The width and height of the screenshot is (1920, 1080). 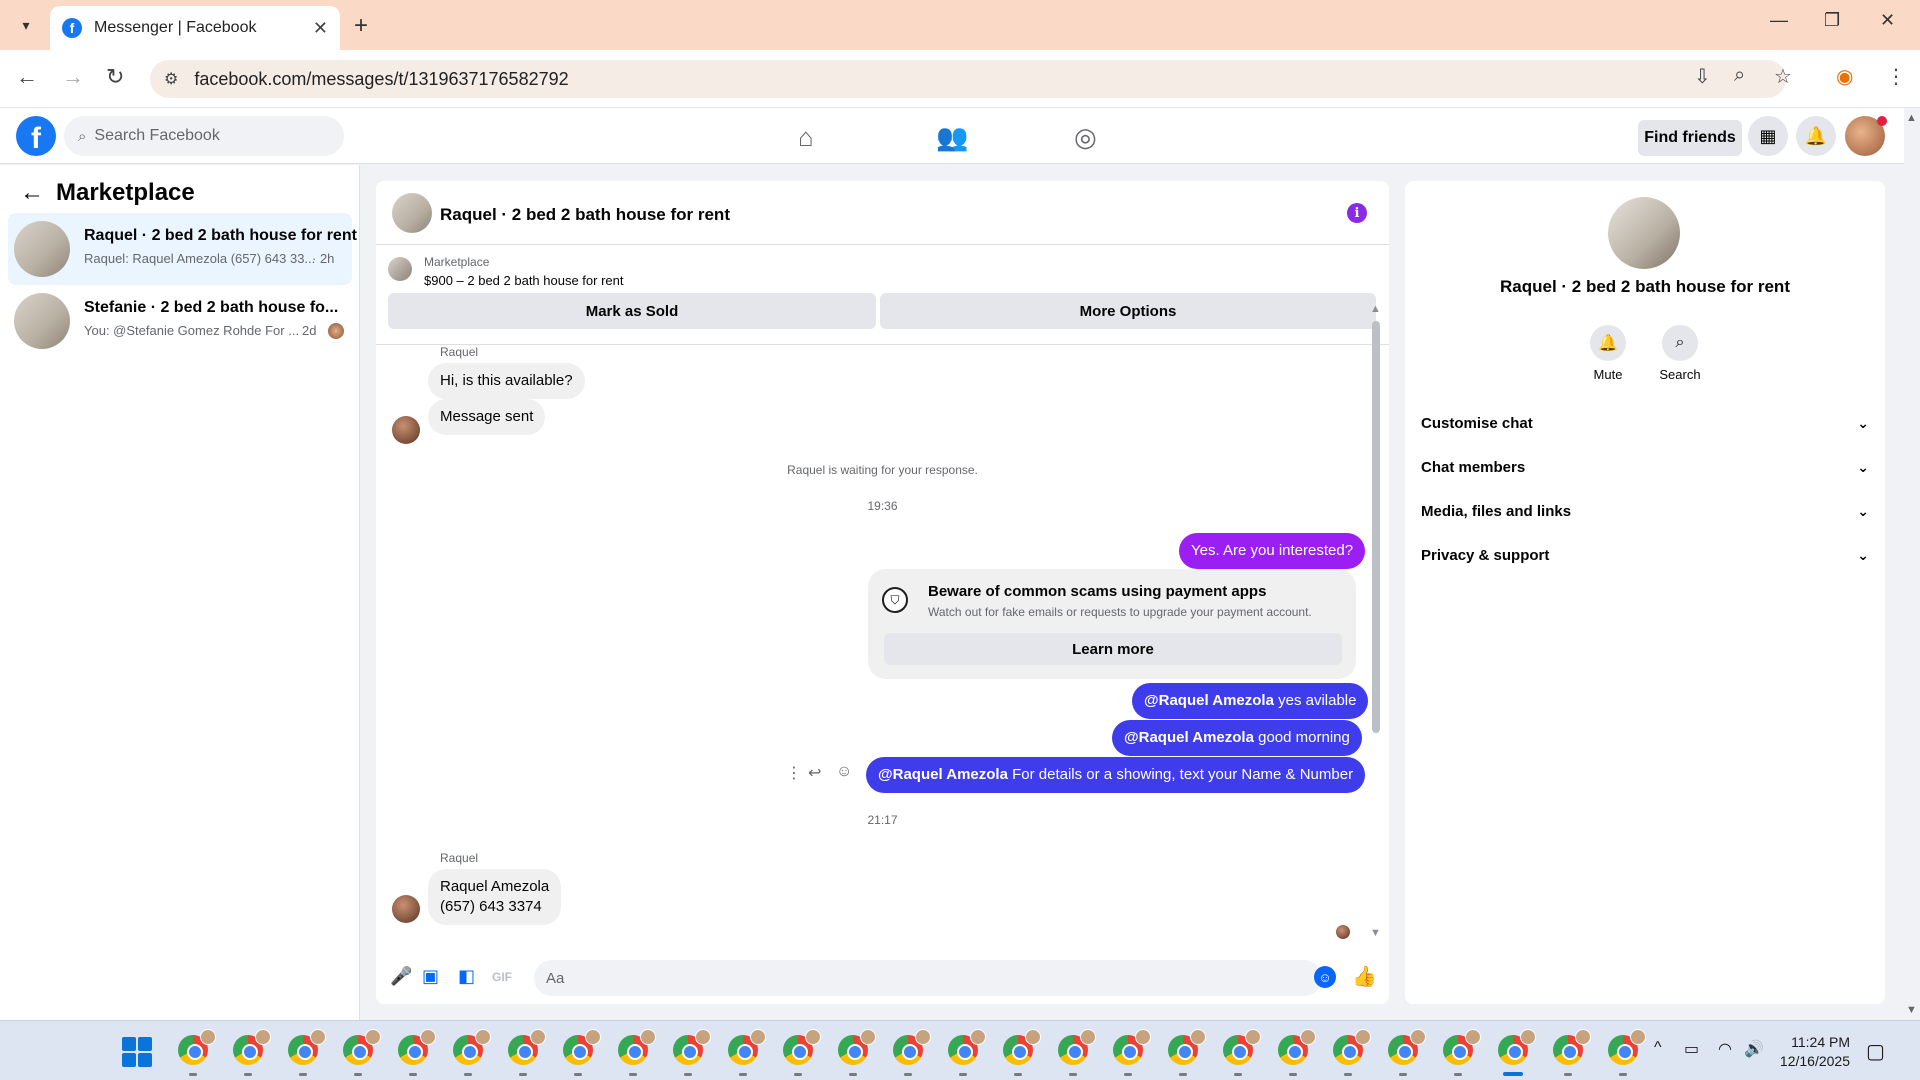 I want to click on new-tab-button: +, so click(x=361, y=26).